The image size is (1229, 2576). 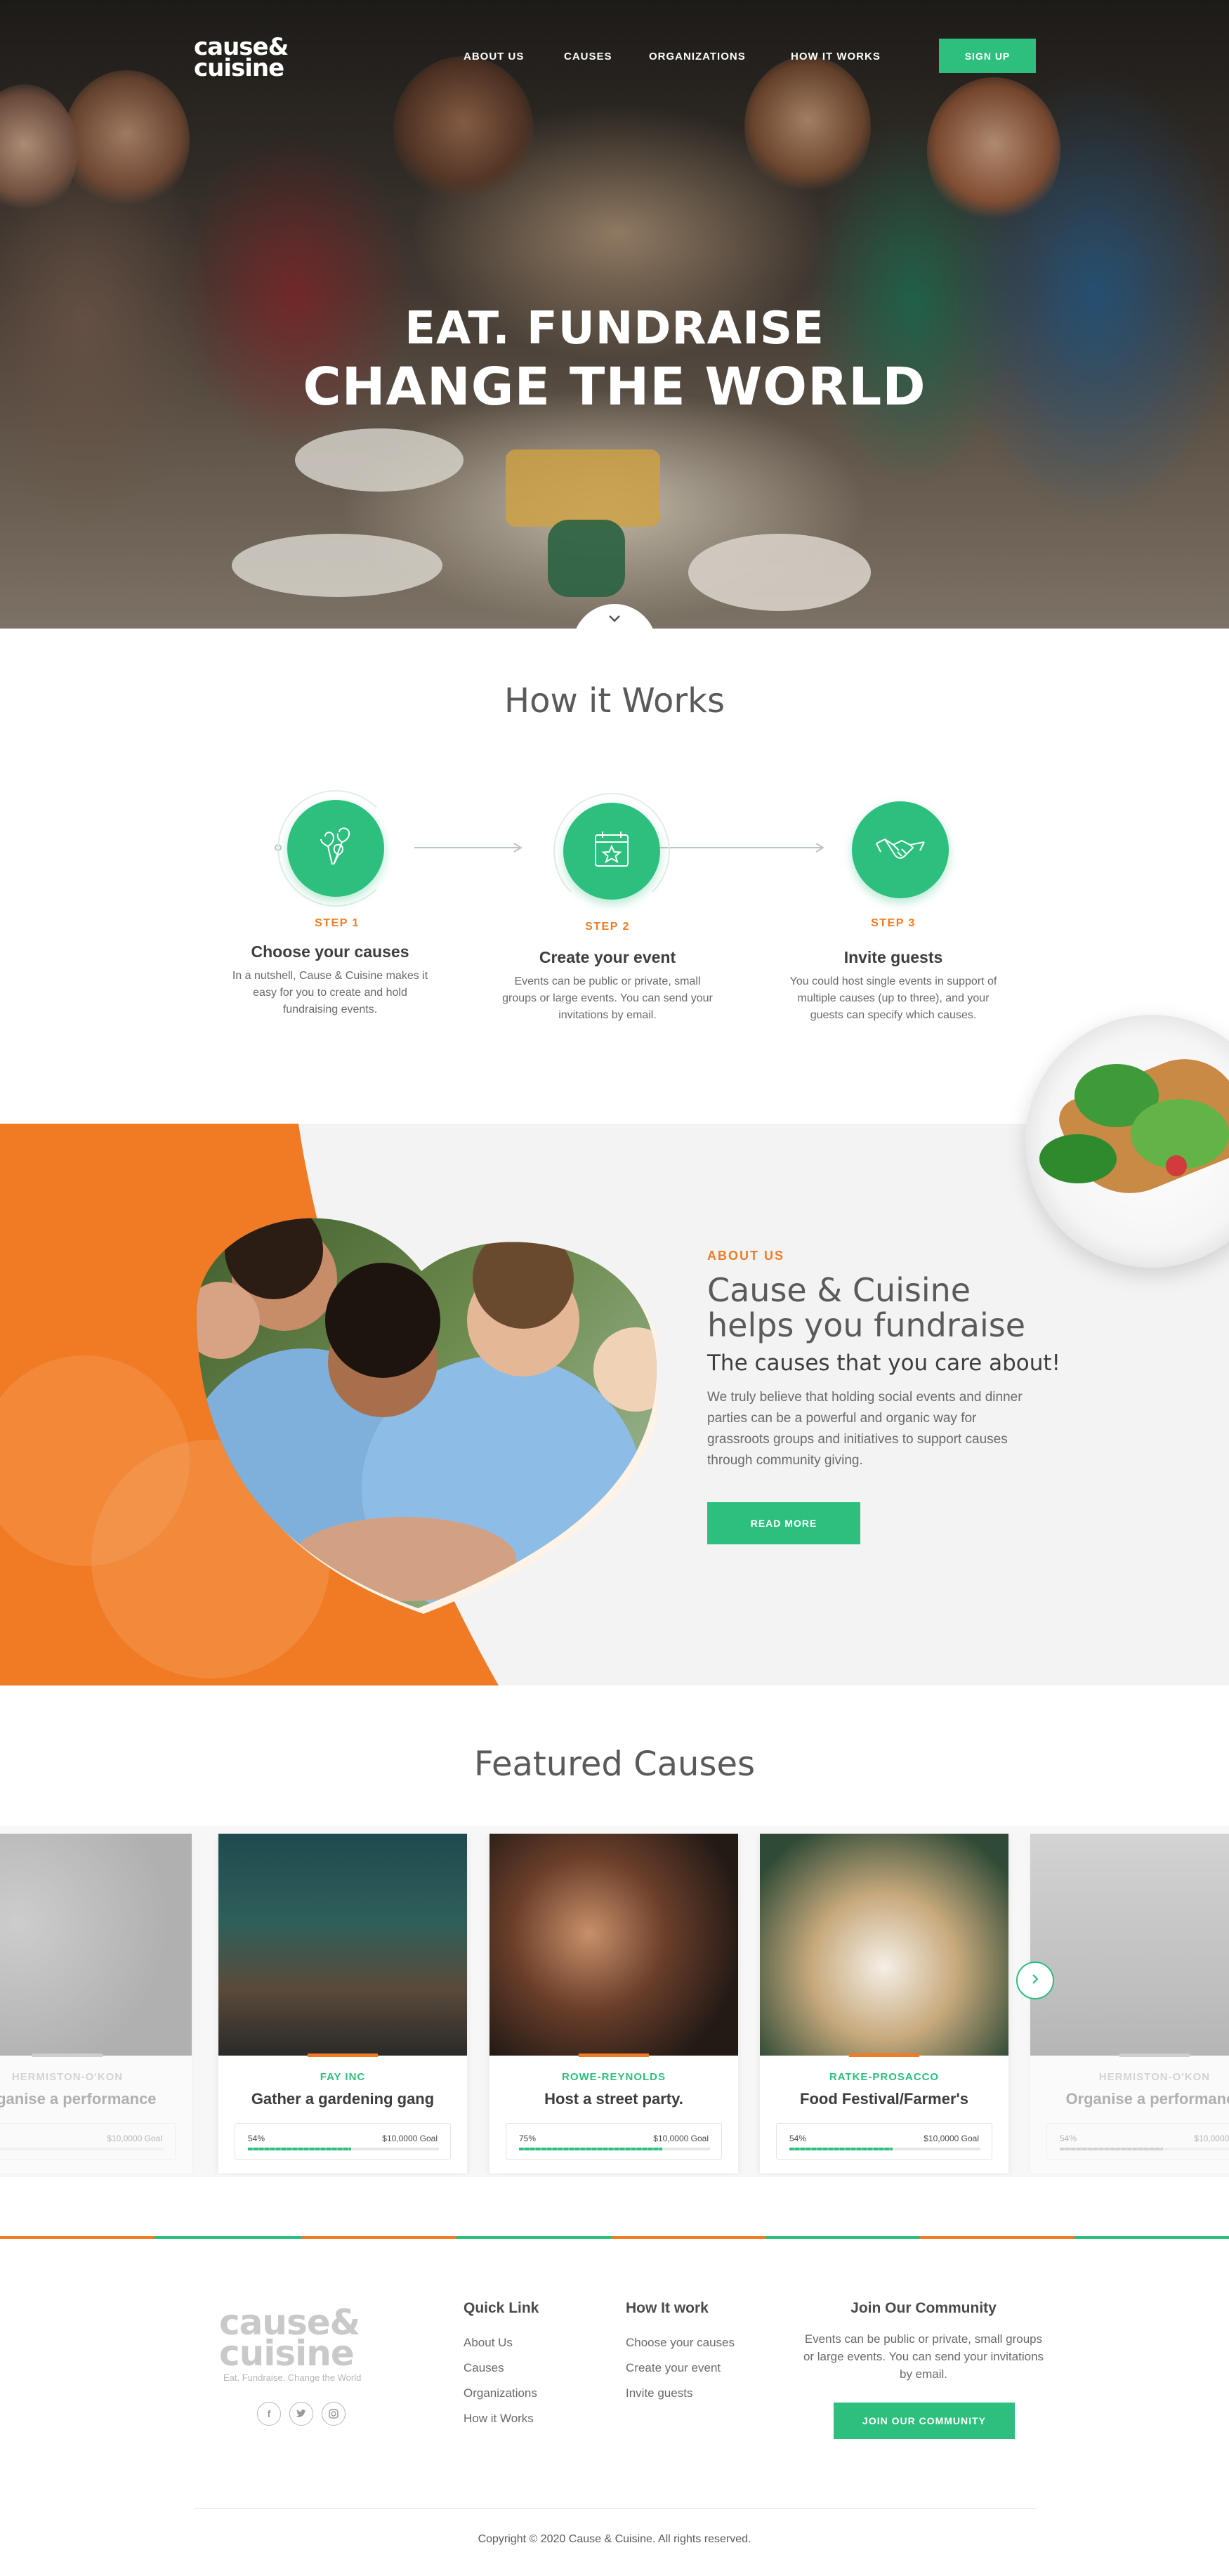 I want to click on featured-title: Featured Causes, so click(x=614, y=1764).